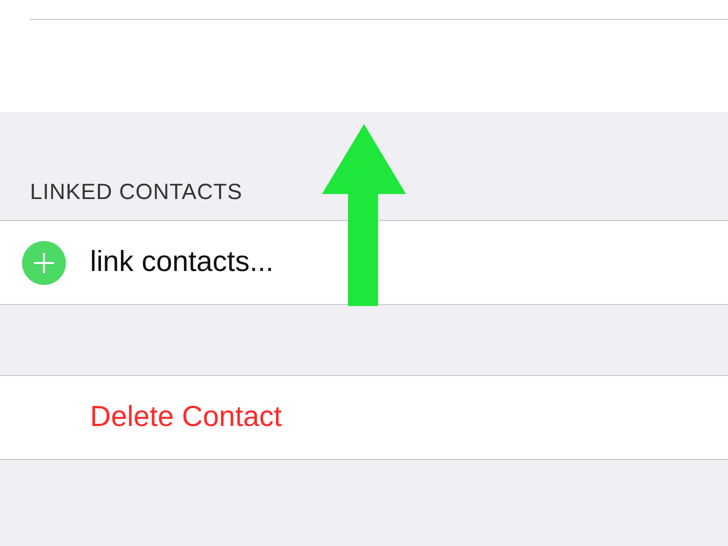 Image resolution: width=728 pixels, height=546 pixels. What do you see at coordinates (136, 192) in the screenshot?
I see `section-header: LINKED CONTACTS` at bounding box center [136, 192].